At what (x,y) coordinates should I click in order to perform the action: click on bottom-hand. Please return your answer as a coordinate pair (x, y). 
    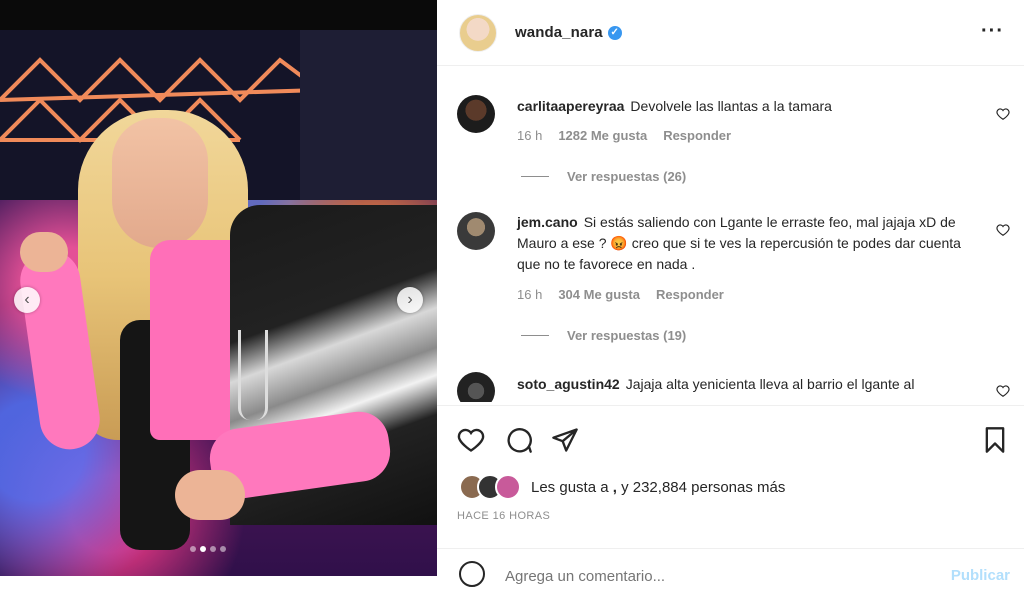
    Looking at the image, I should click on (210, 495).